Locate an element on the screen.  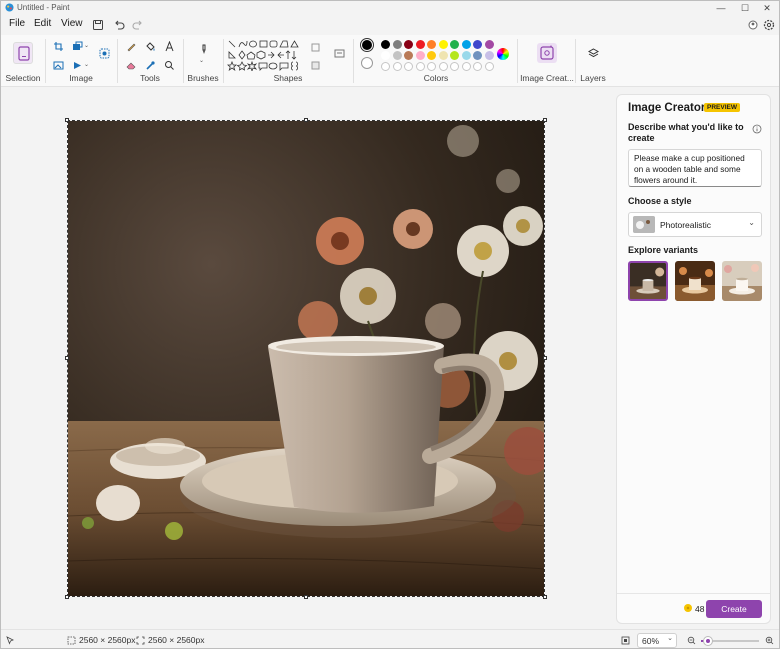
selection-size-icon is located at coordinates (71, 640).